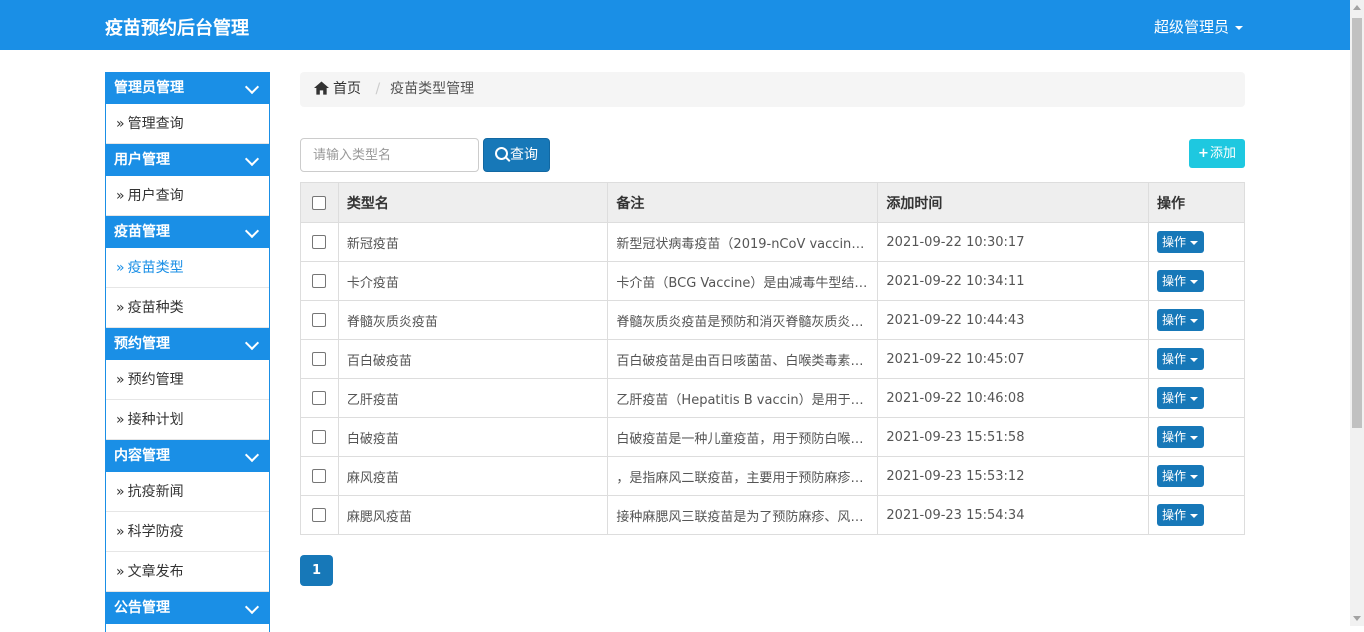 This screenshot has height=632, width=1364. I want to click on sidebar-item-appointment: » 预约管理, so click(187, 380).